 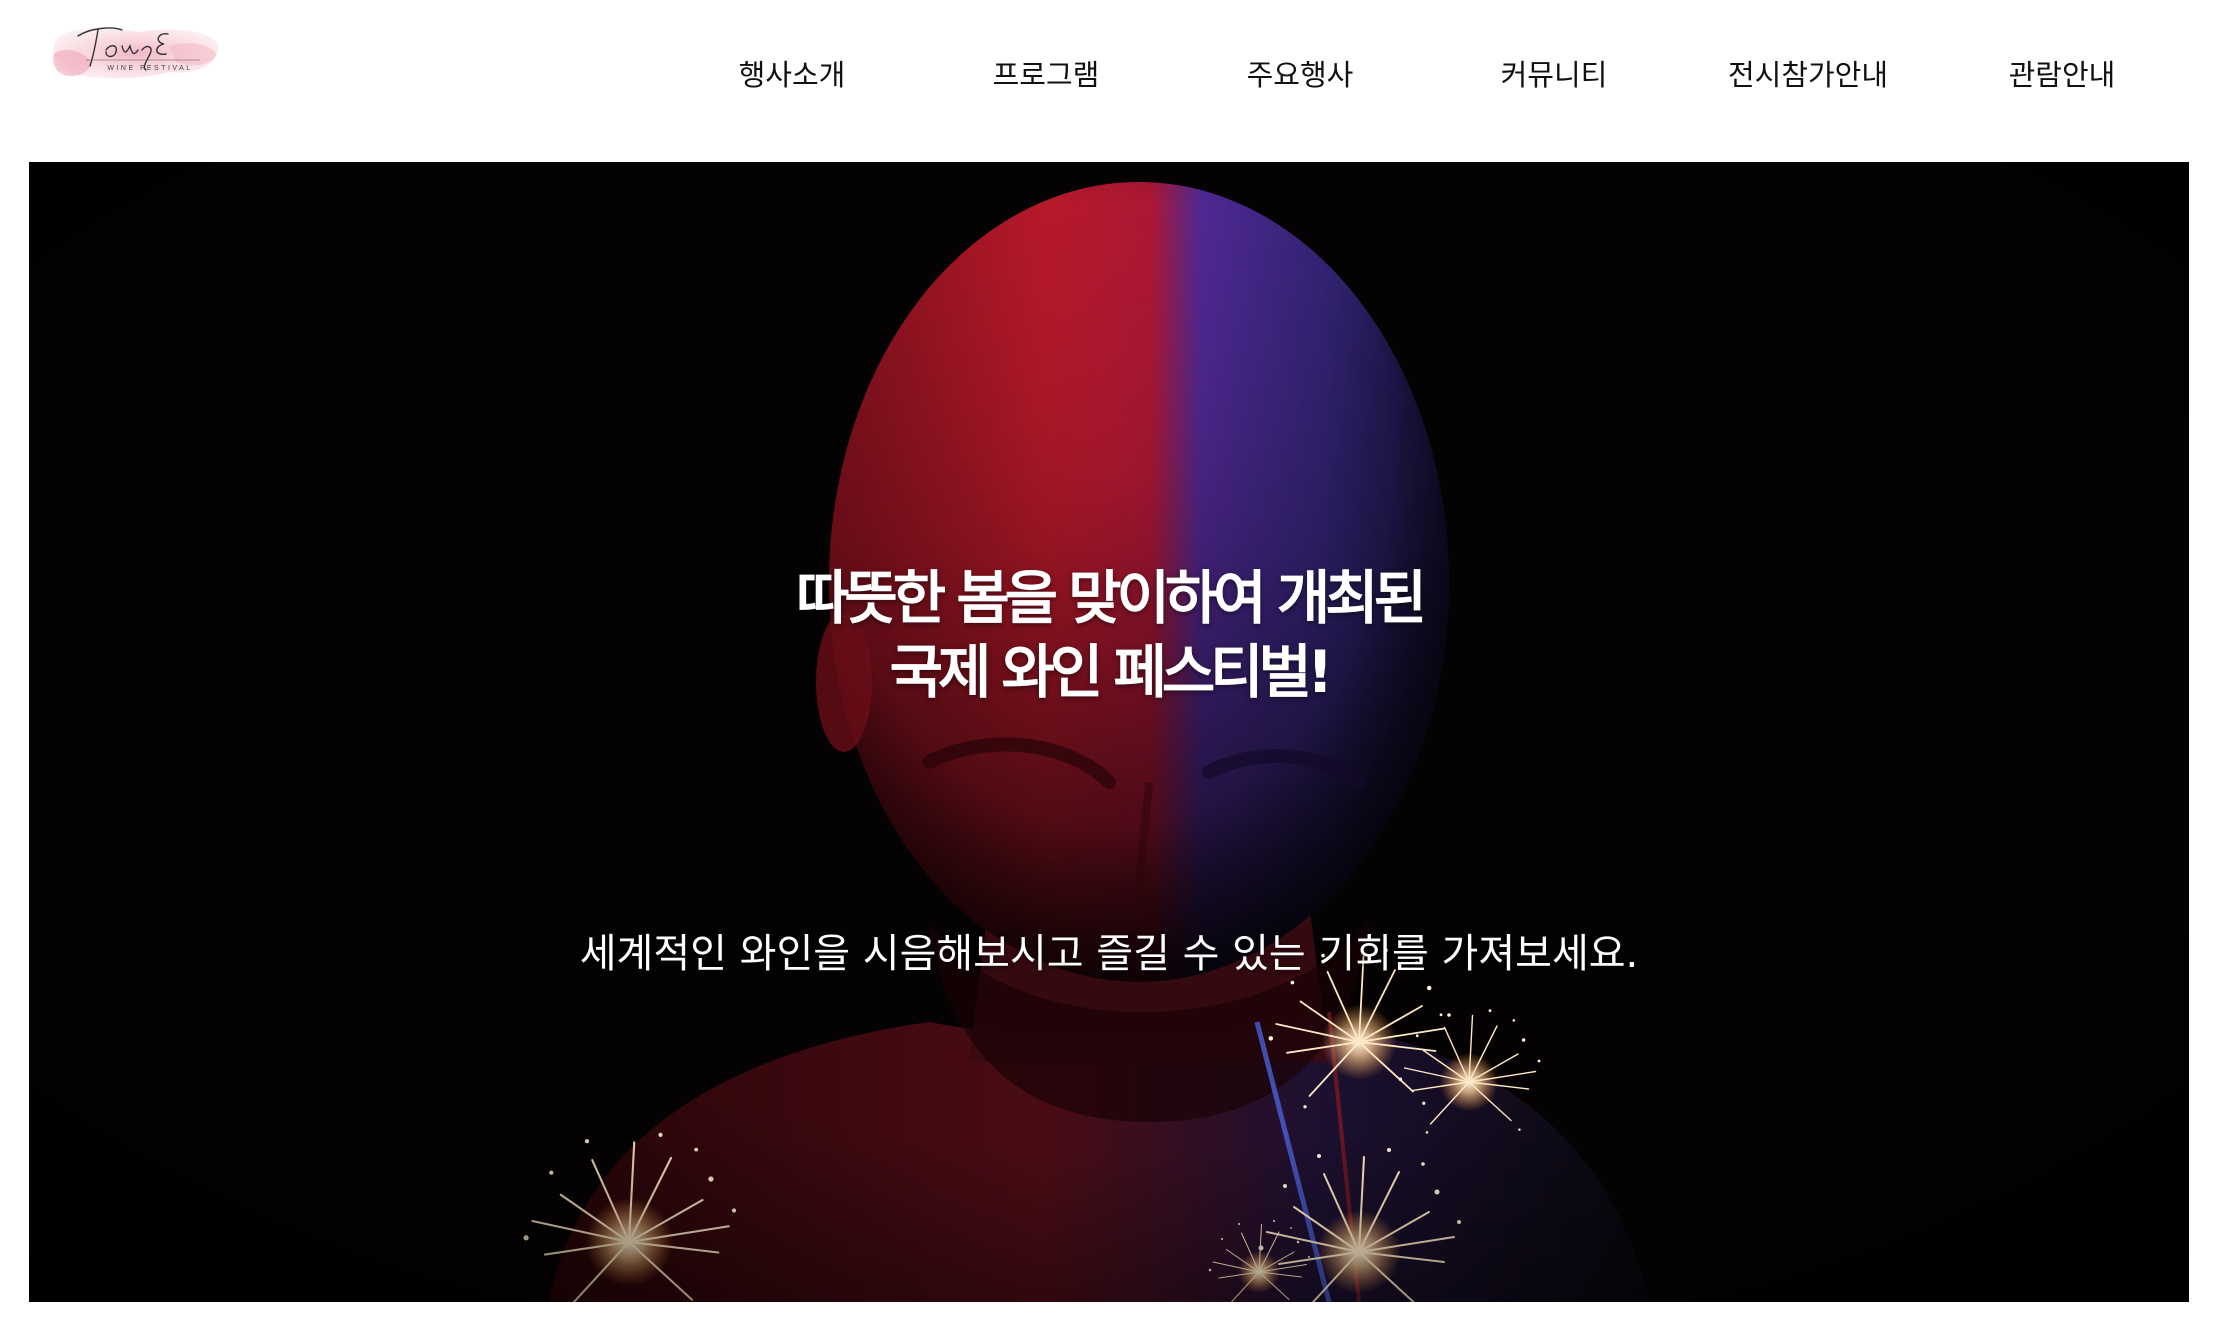 I want to click on main-nav: 행사소개 프로그램 주요행사 커뮤니티 전시참가안내 관람안내, so click(x=1107, y=75).